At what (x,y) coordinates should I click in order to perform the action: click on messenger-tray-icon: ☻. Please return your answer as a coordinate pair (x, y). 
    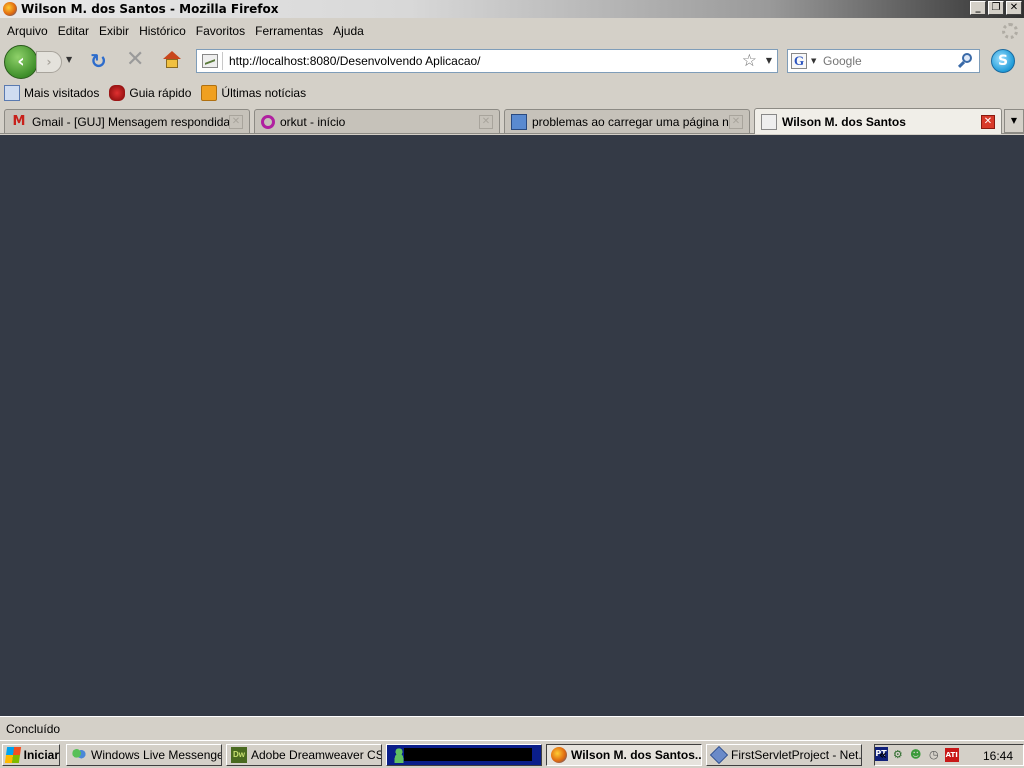
    Looking at the image, I should click on (916, 755).